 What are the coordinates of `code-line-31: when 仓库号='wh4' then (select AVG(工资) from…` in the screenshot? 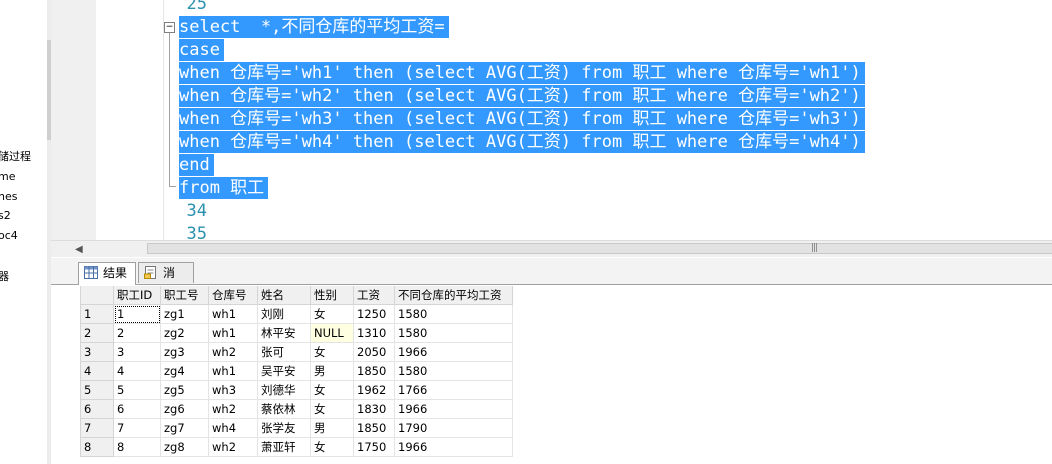 It's located at (522, 142).